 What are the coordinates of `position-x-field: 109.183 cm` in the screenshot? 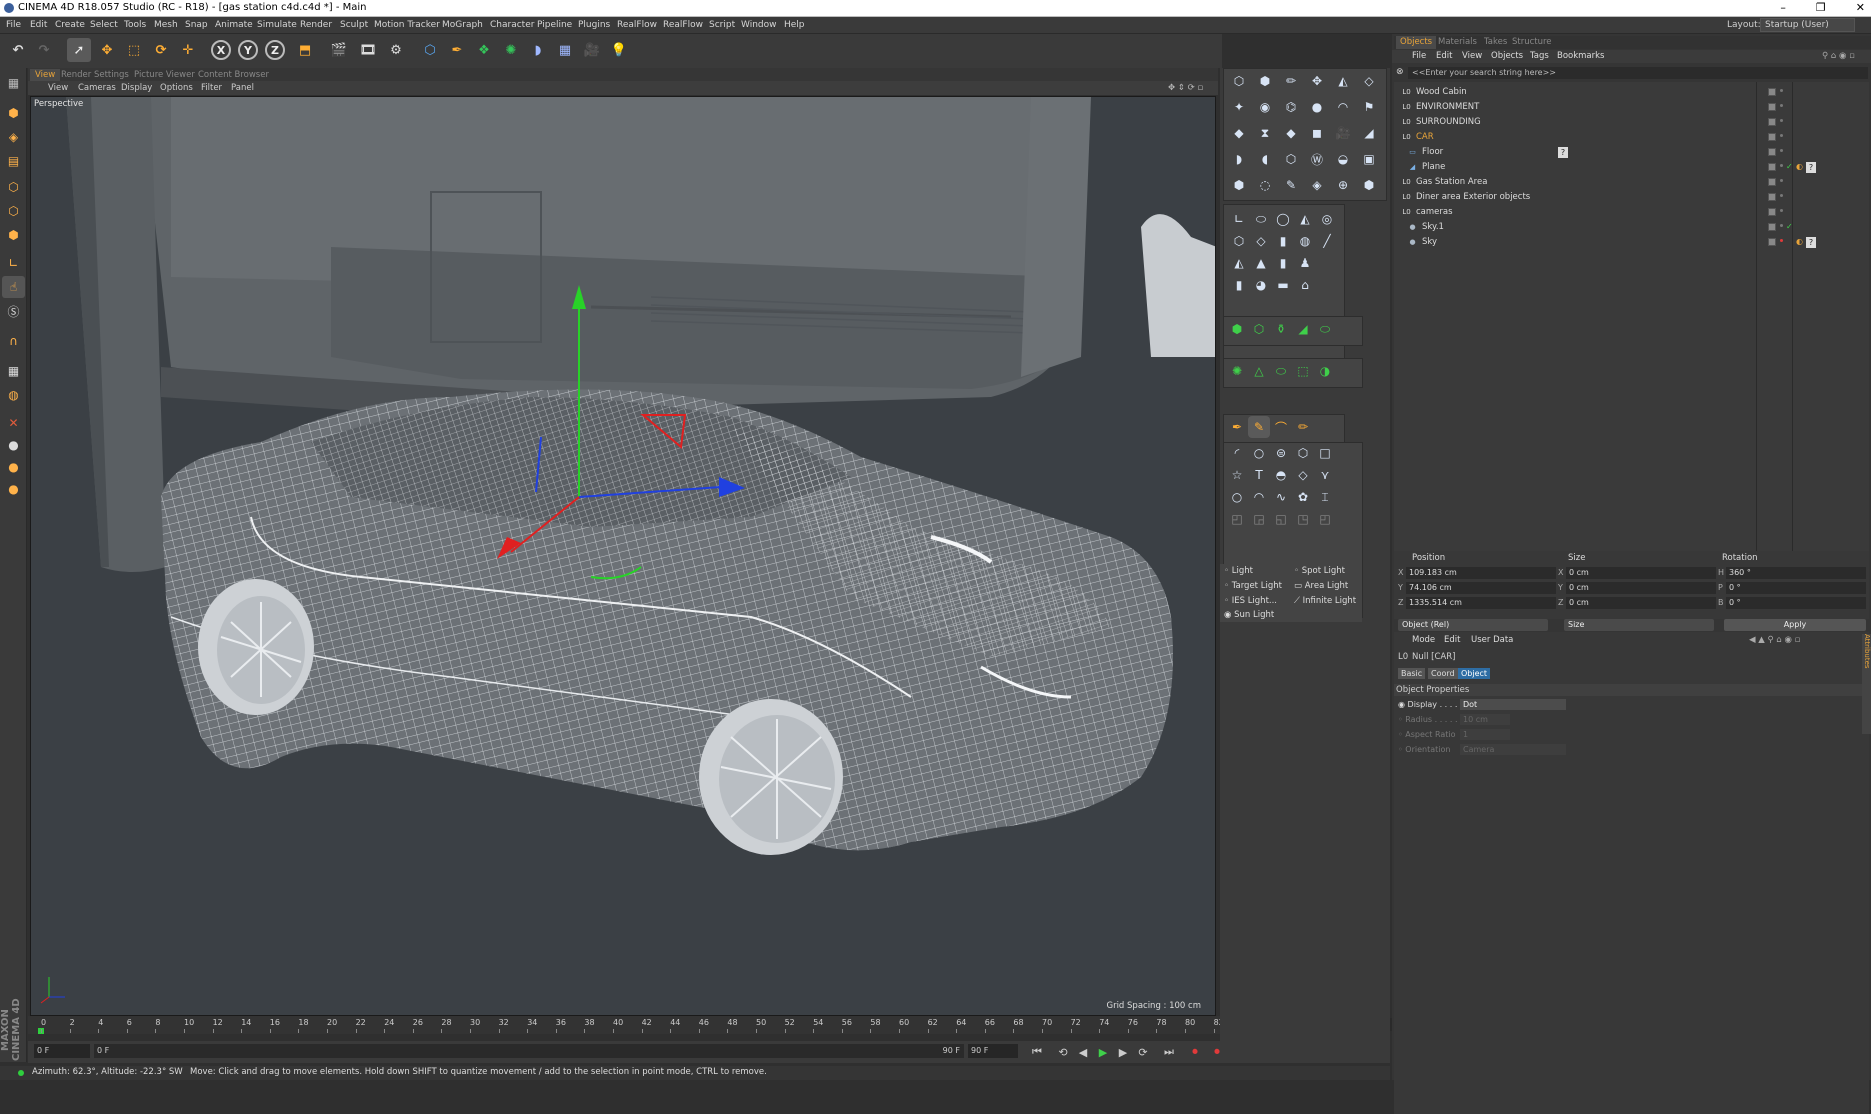 It's located at (1481, 573).